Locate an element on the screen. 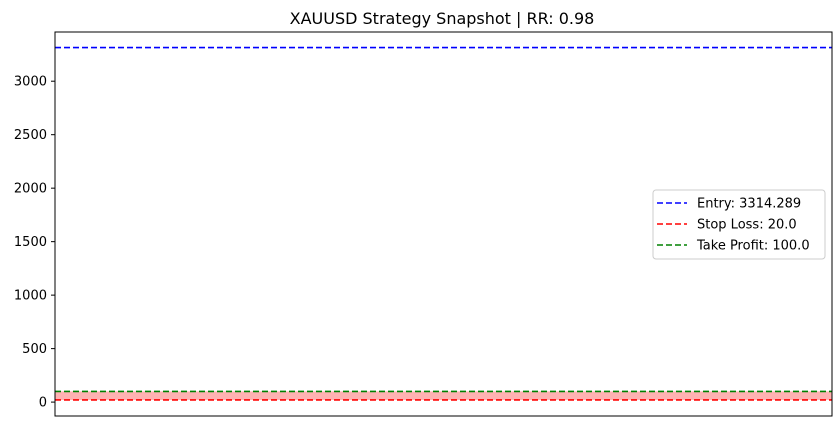 This screenshot has width=839, height=427. y-tick-label-0: 0 is located at coordinates (43, 403).